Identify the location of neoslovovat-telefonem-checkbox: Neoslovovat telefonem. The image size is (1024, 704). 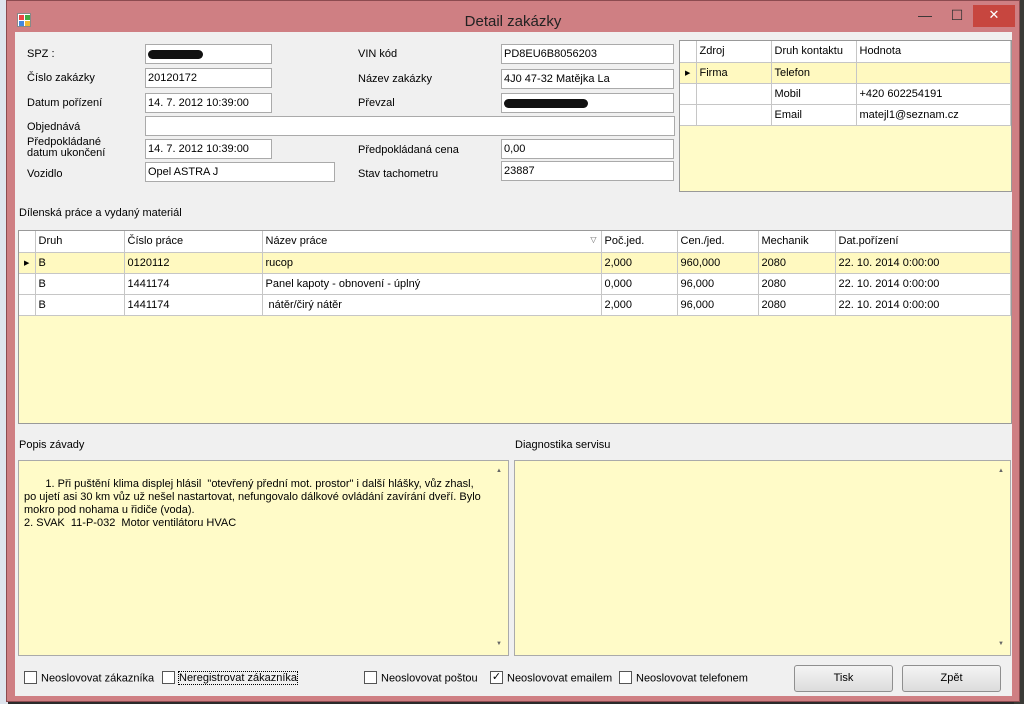
(683, 678).